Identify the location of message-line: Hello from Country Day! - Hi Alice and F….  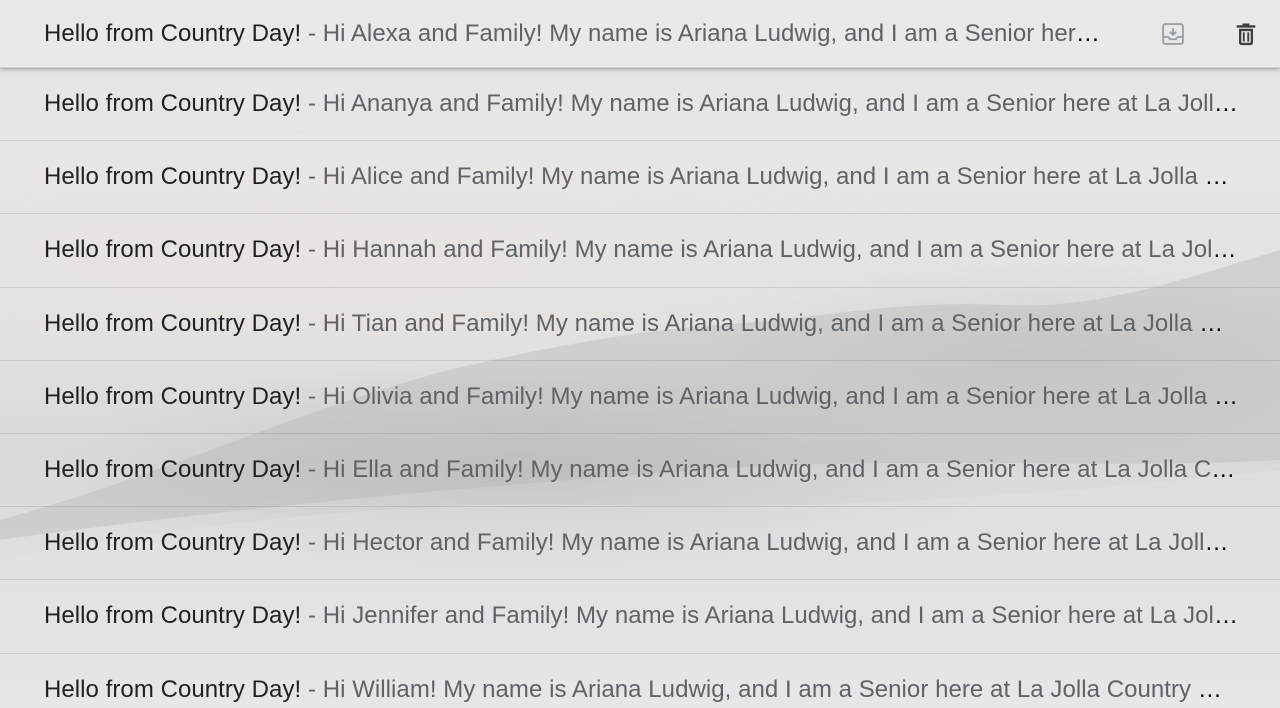
(641, 177).